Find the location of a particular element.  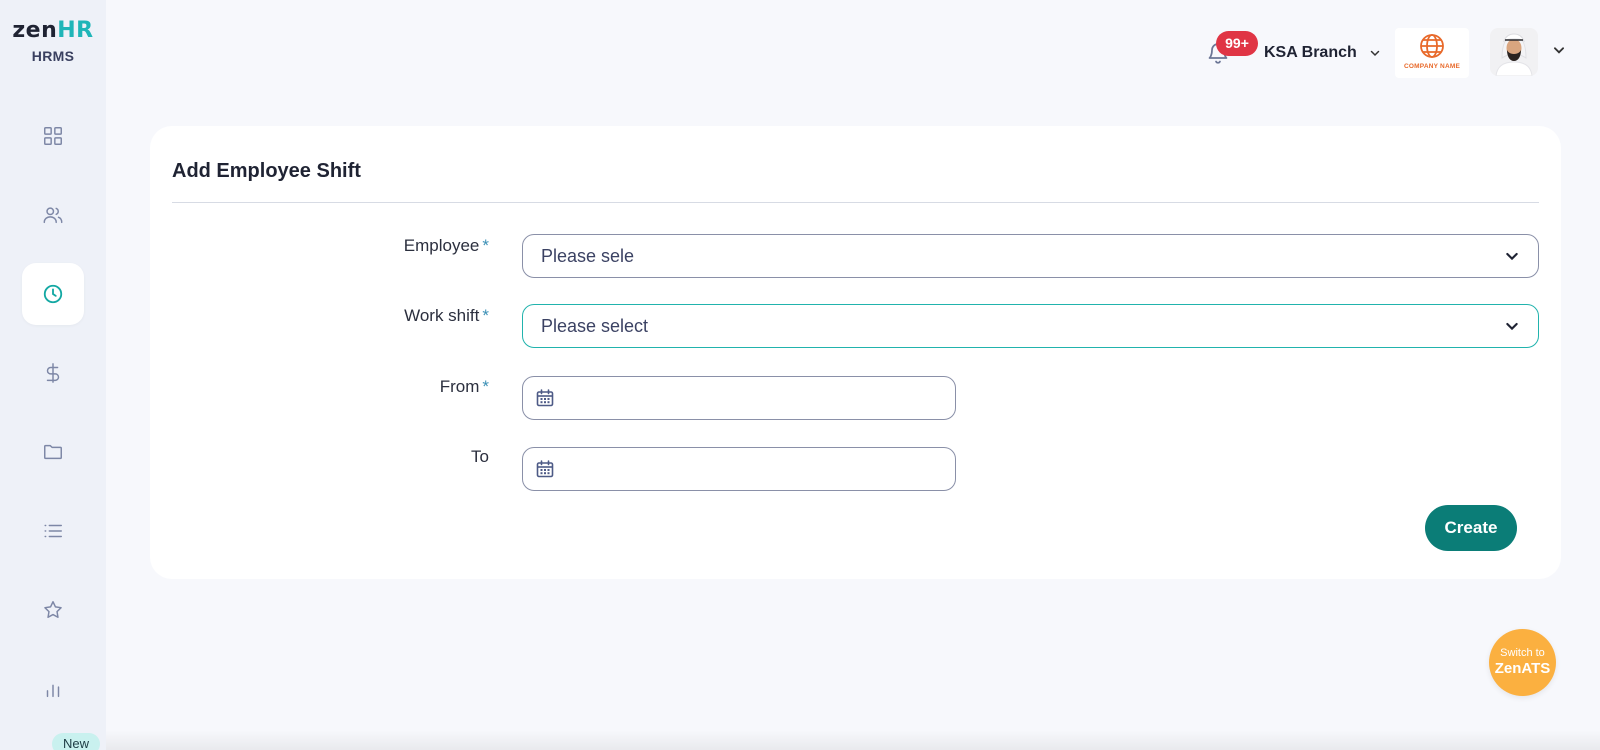

from-label-text: From is located at coordinates (459, 386).